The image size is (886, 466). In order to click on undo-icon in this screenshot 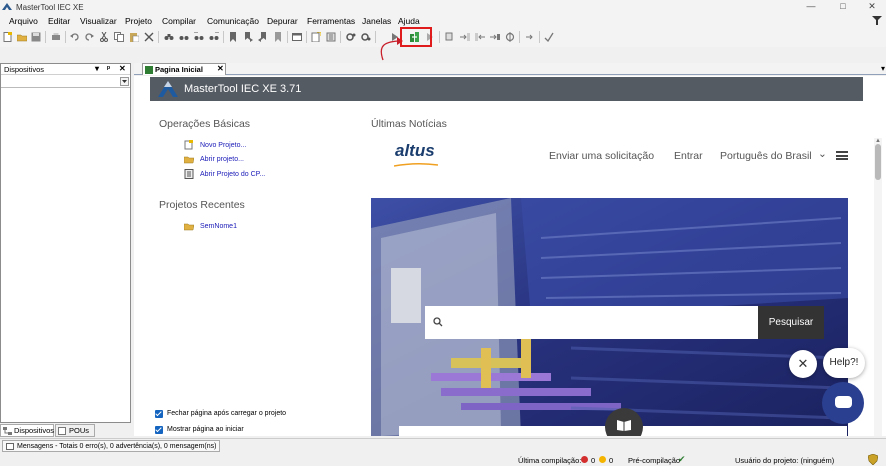, I will do `click(75, 37)`.